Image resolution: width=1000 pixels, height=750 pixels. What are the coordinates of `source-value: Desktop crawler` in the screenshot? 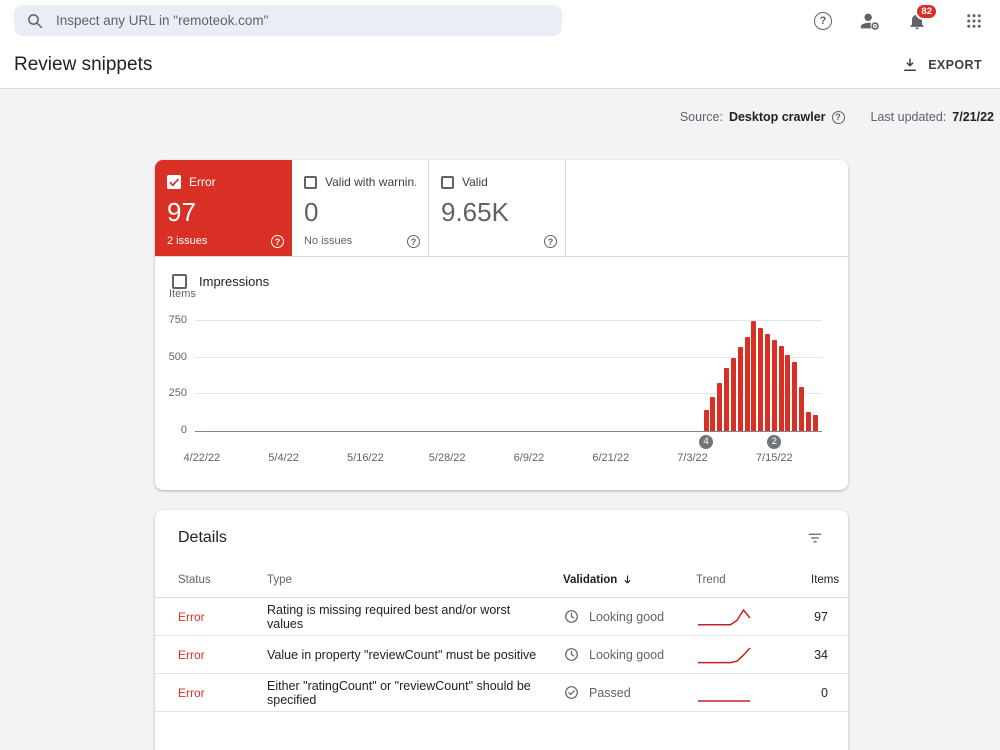 It's located at (777, 117).